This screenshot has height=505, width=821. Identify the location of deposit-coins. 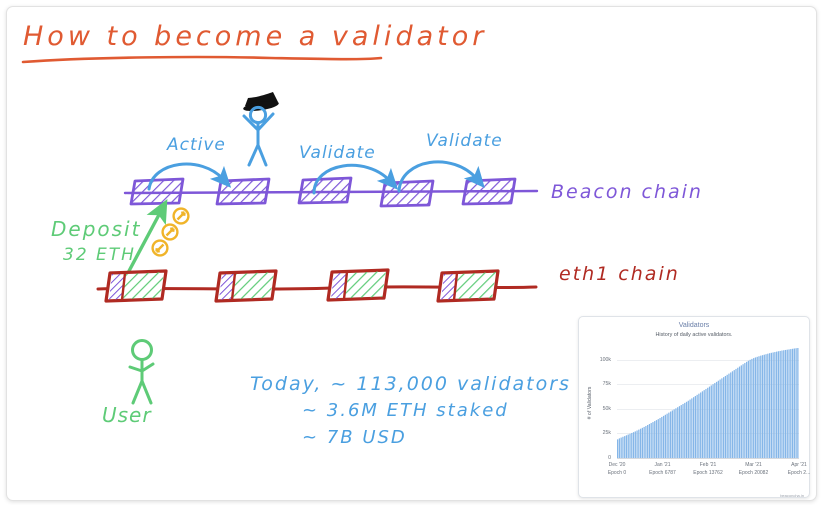
(170, 232).